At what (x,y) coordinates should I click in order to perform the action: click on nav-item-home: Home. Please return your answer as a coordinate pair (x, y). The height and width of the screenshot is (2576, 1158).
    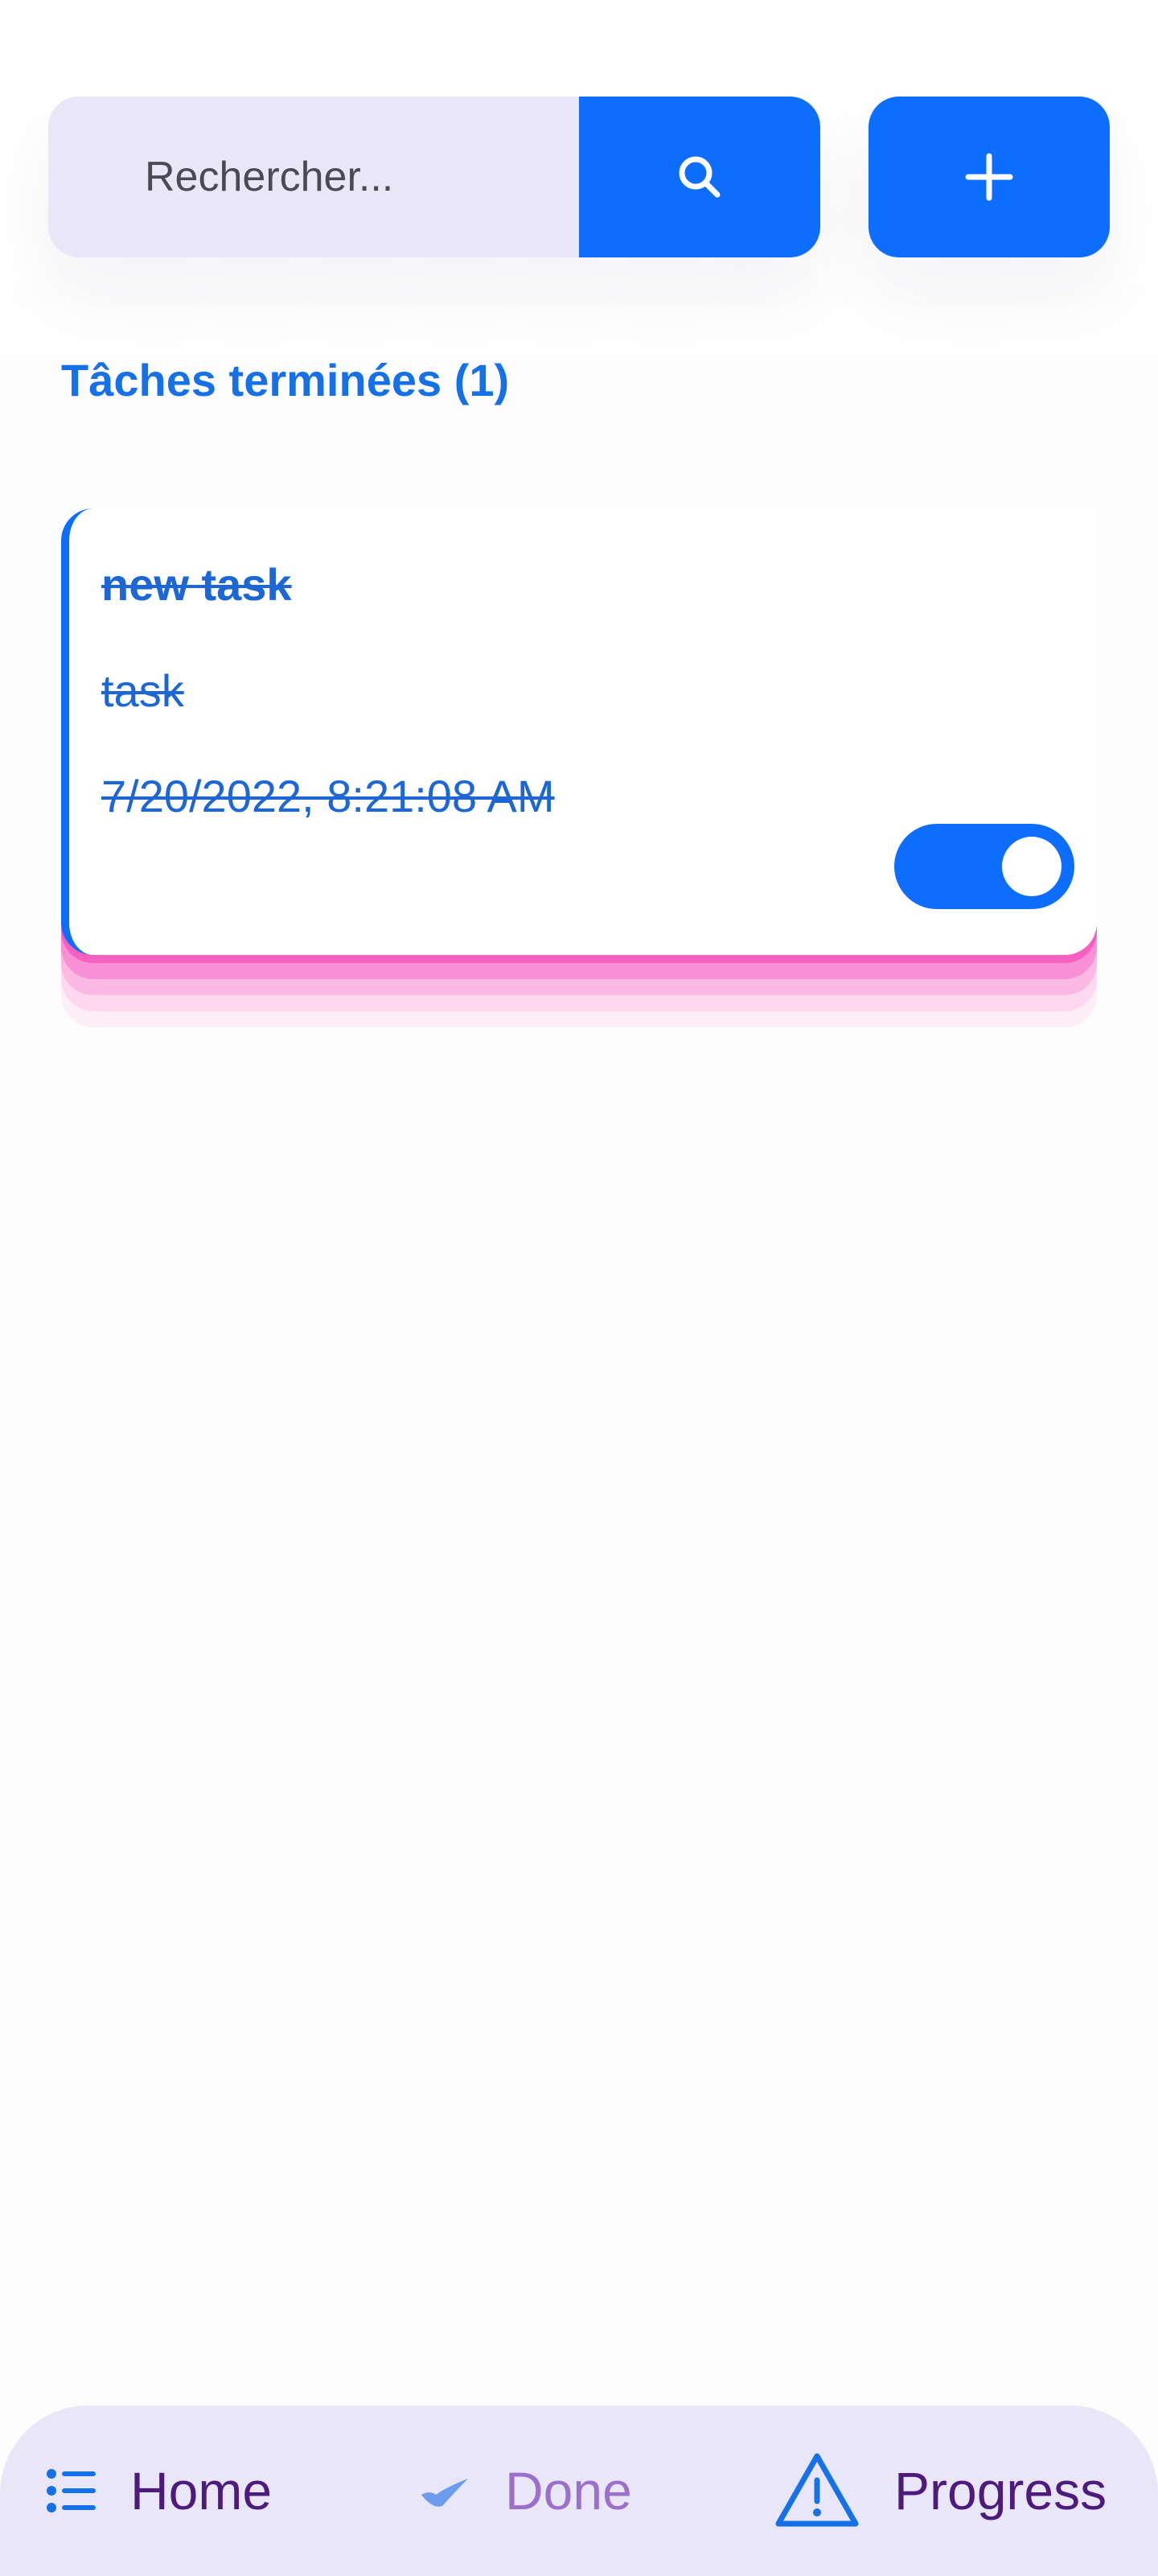
    Looking at the image, I should click on (158, 2490).